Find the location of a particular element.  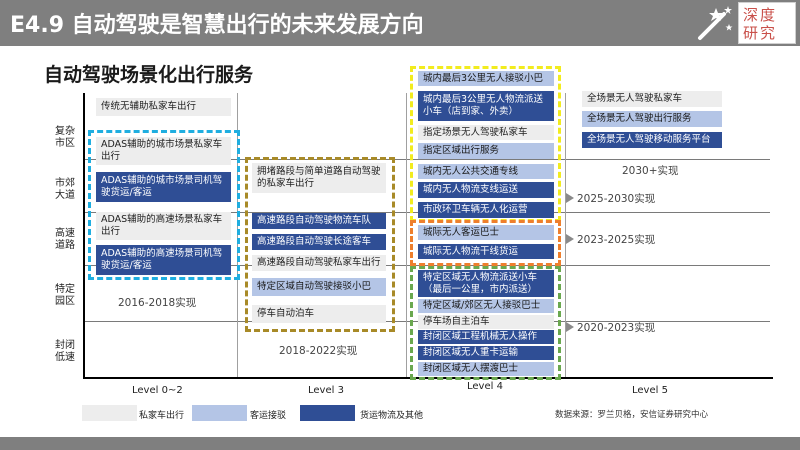

cell-highway-private: 高速路段自动驾驶私家车出行 is located at coordinates (319, 263).